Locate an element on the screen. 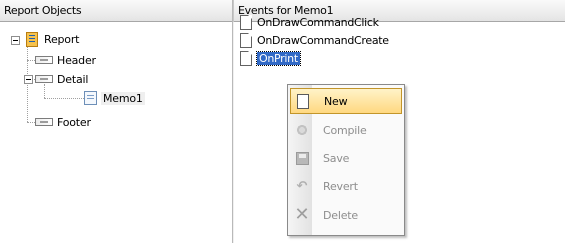  event-context-menu: New Compile Save ↶ Revert ✕ Delete is located at coordinates (346, 160).